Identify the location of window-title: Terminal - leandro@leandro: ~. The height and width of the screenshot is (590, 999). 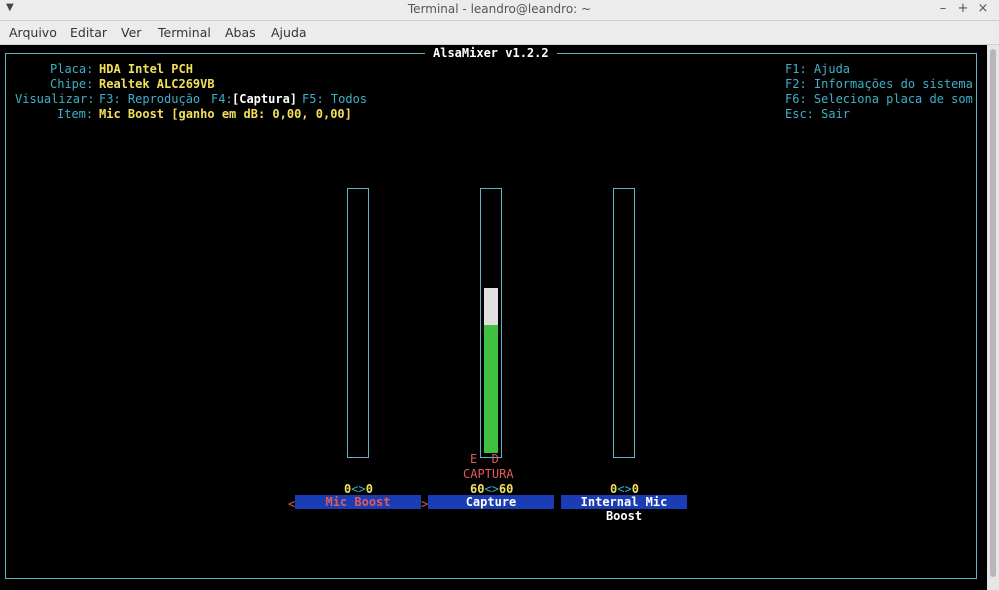
(499, 9).